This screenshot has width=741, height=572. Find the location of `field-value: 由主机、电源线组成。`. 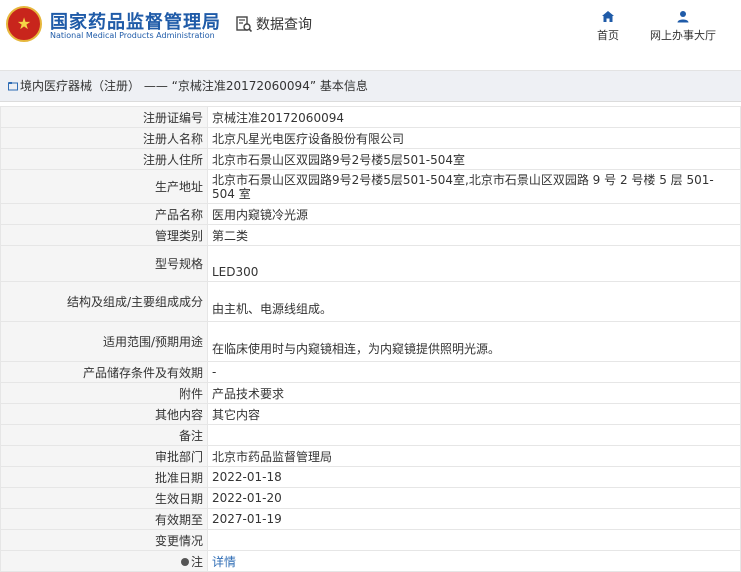

field-value: 由主机、电源线组成。 is located at coordinates (474, 301).